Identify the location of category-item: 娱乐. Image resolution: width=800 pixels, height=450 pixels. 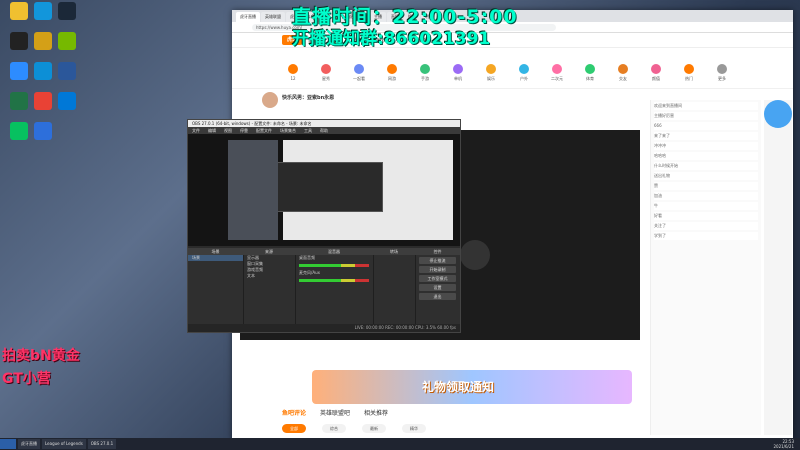
(491, 73).